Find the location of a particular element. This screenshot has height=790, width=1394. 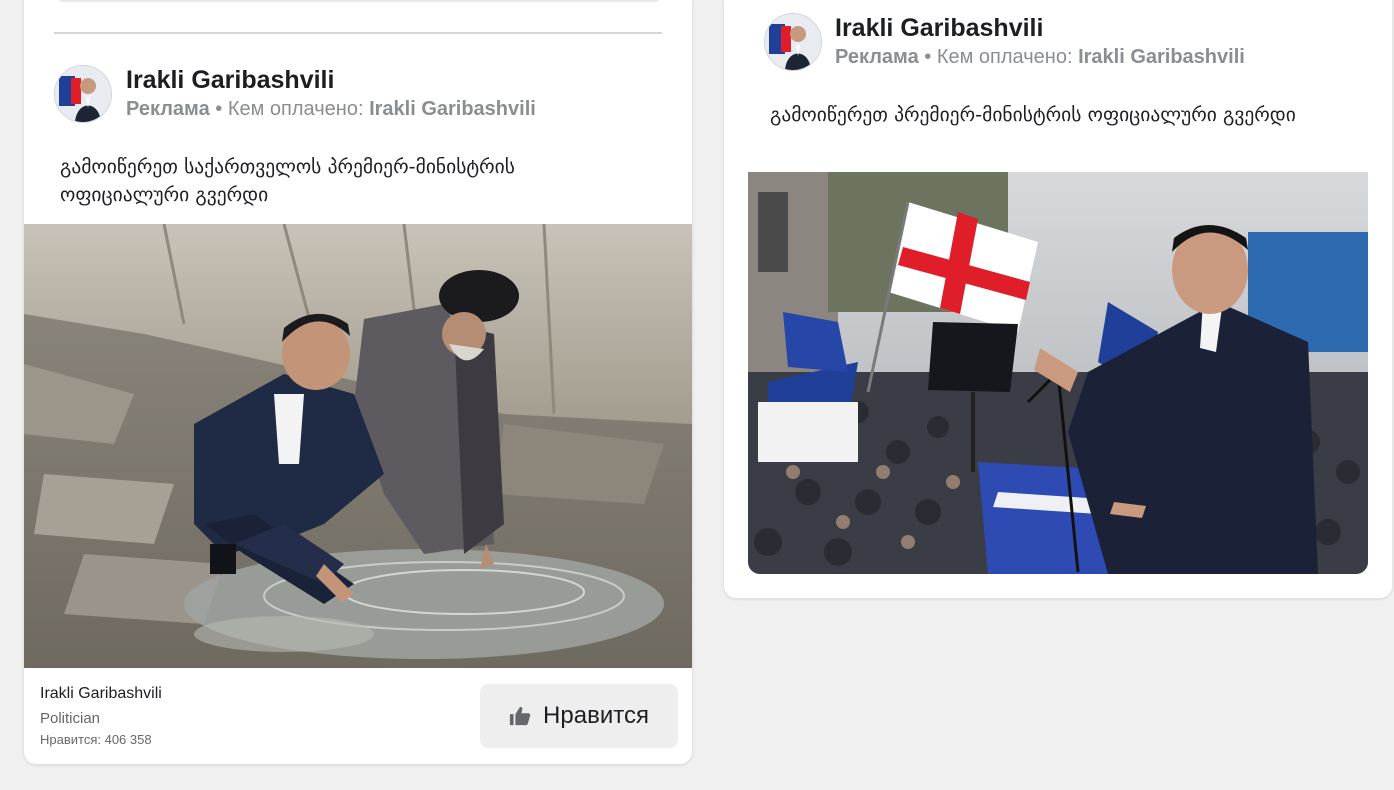

like-button: Нравится is located at coordinates (579, 716).